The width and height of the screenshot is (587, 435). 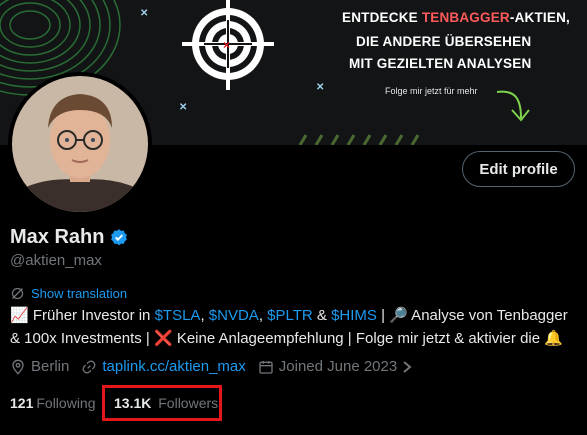 What do you see at coordinates (456, 17) in the screenshot?
I see `banner-headline-1: ENTDECKE TENBAGGER-AKTIEN,` at bounding box center [456, 17].